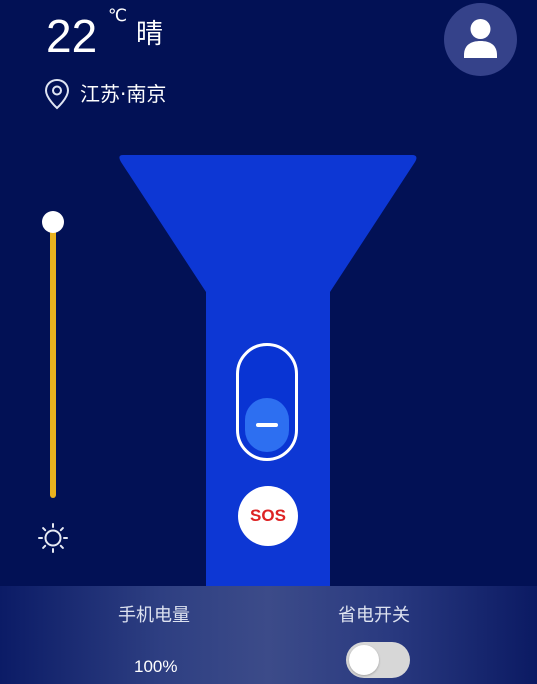  I want to click on bottom-panel, so click(268, 635).